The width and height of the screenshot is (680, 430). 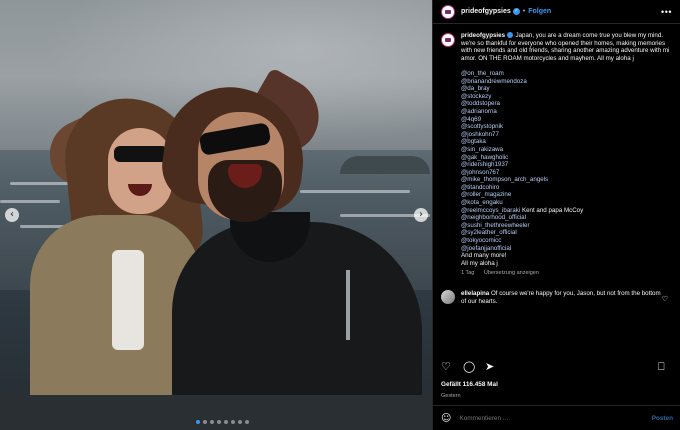 What do you see at coordinates (665, 299) in the screenshot?
I see `comment-like-icon: ♡` at bounding box center [665, 299].